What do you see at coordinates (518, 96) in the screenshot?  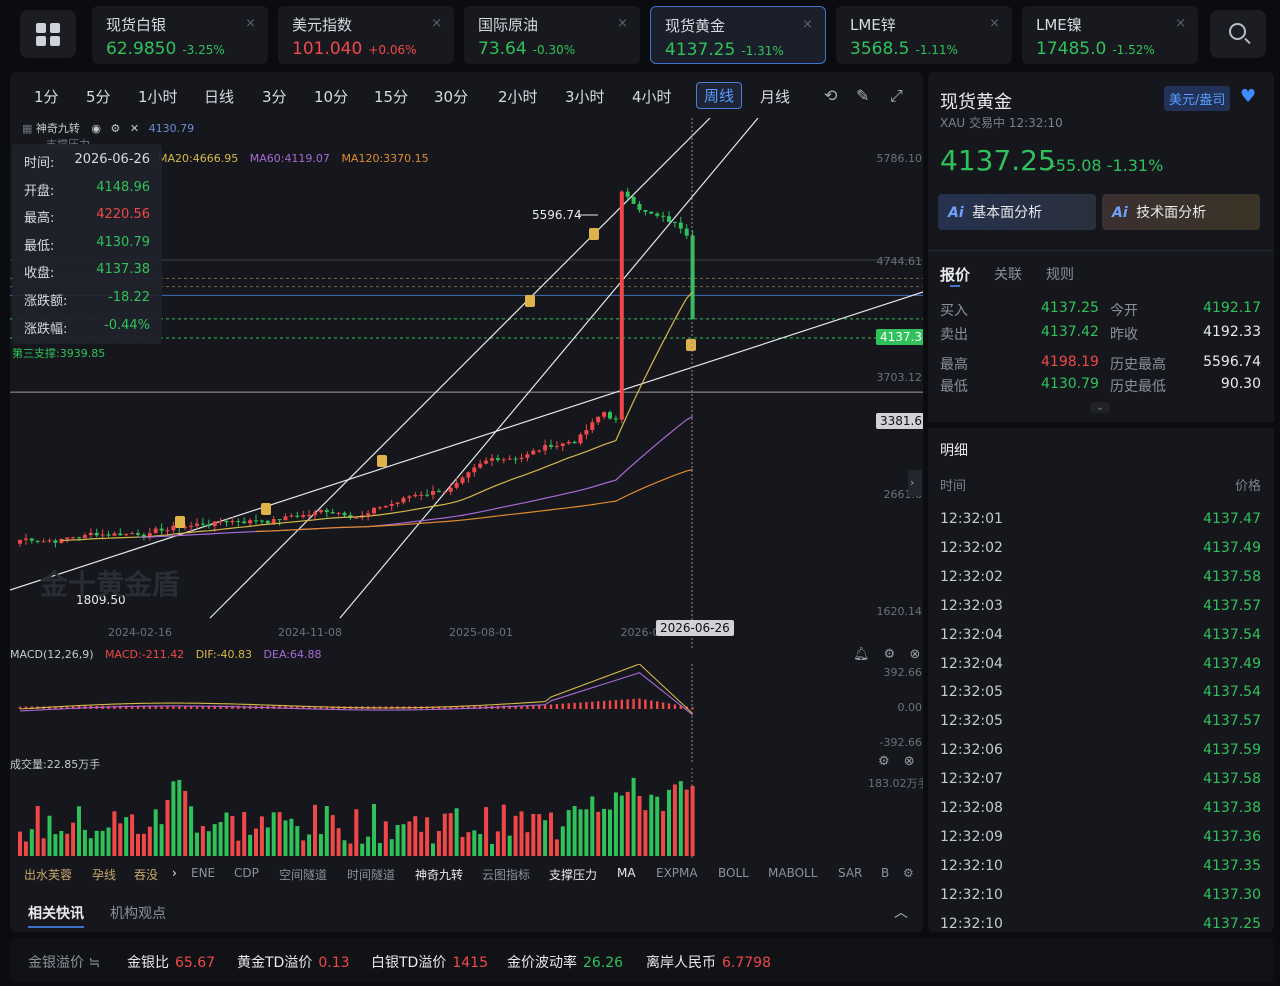 I see `timeframe-tab: 2小时` at bounding box center [518, 96].